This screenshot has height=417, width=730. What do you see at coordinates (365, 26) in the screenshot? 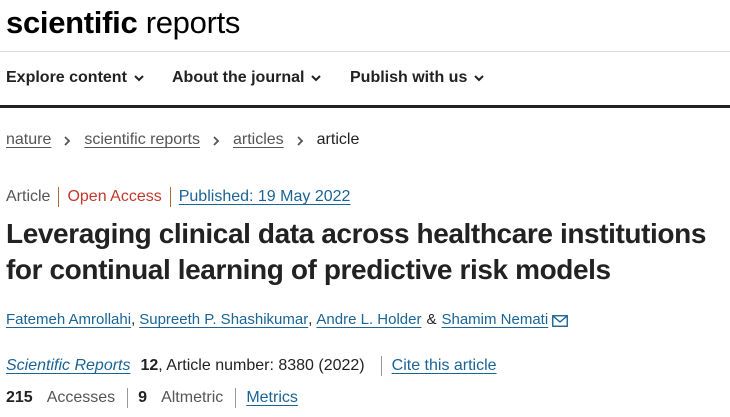
I see `site-header: scientific reports` at bounding box center [365, 26].